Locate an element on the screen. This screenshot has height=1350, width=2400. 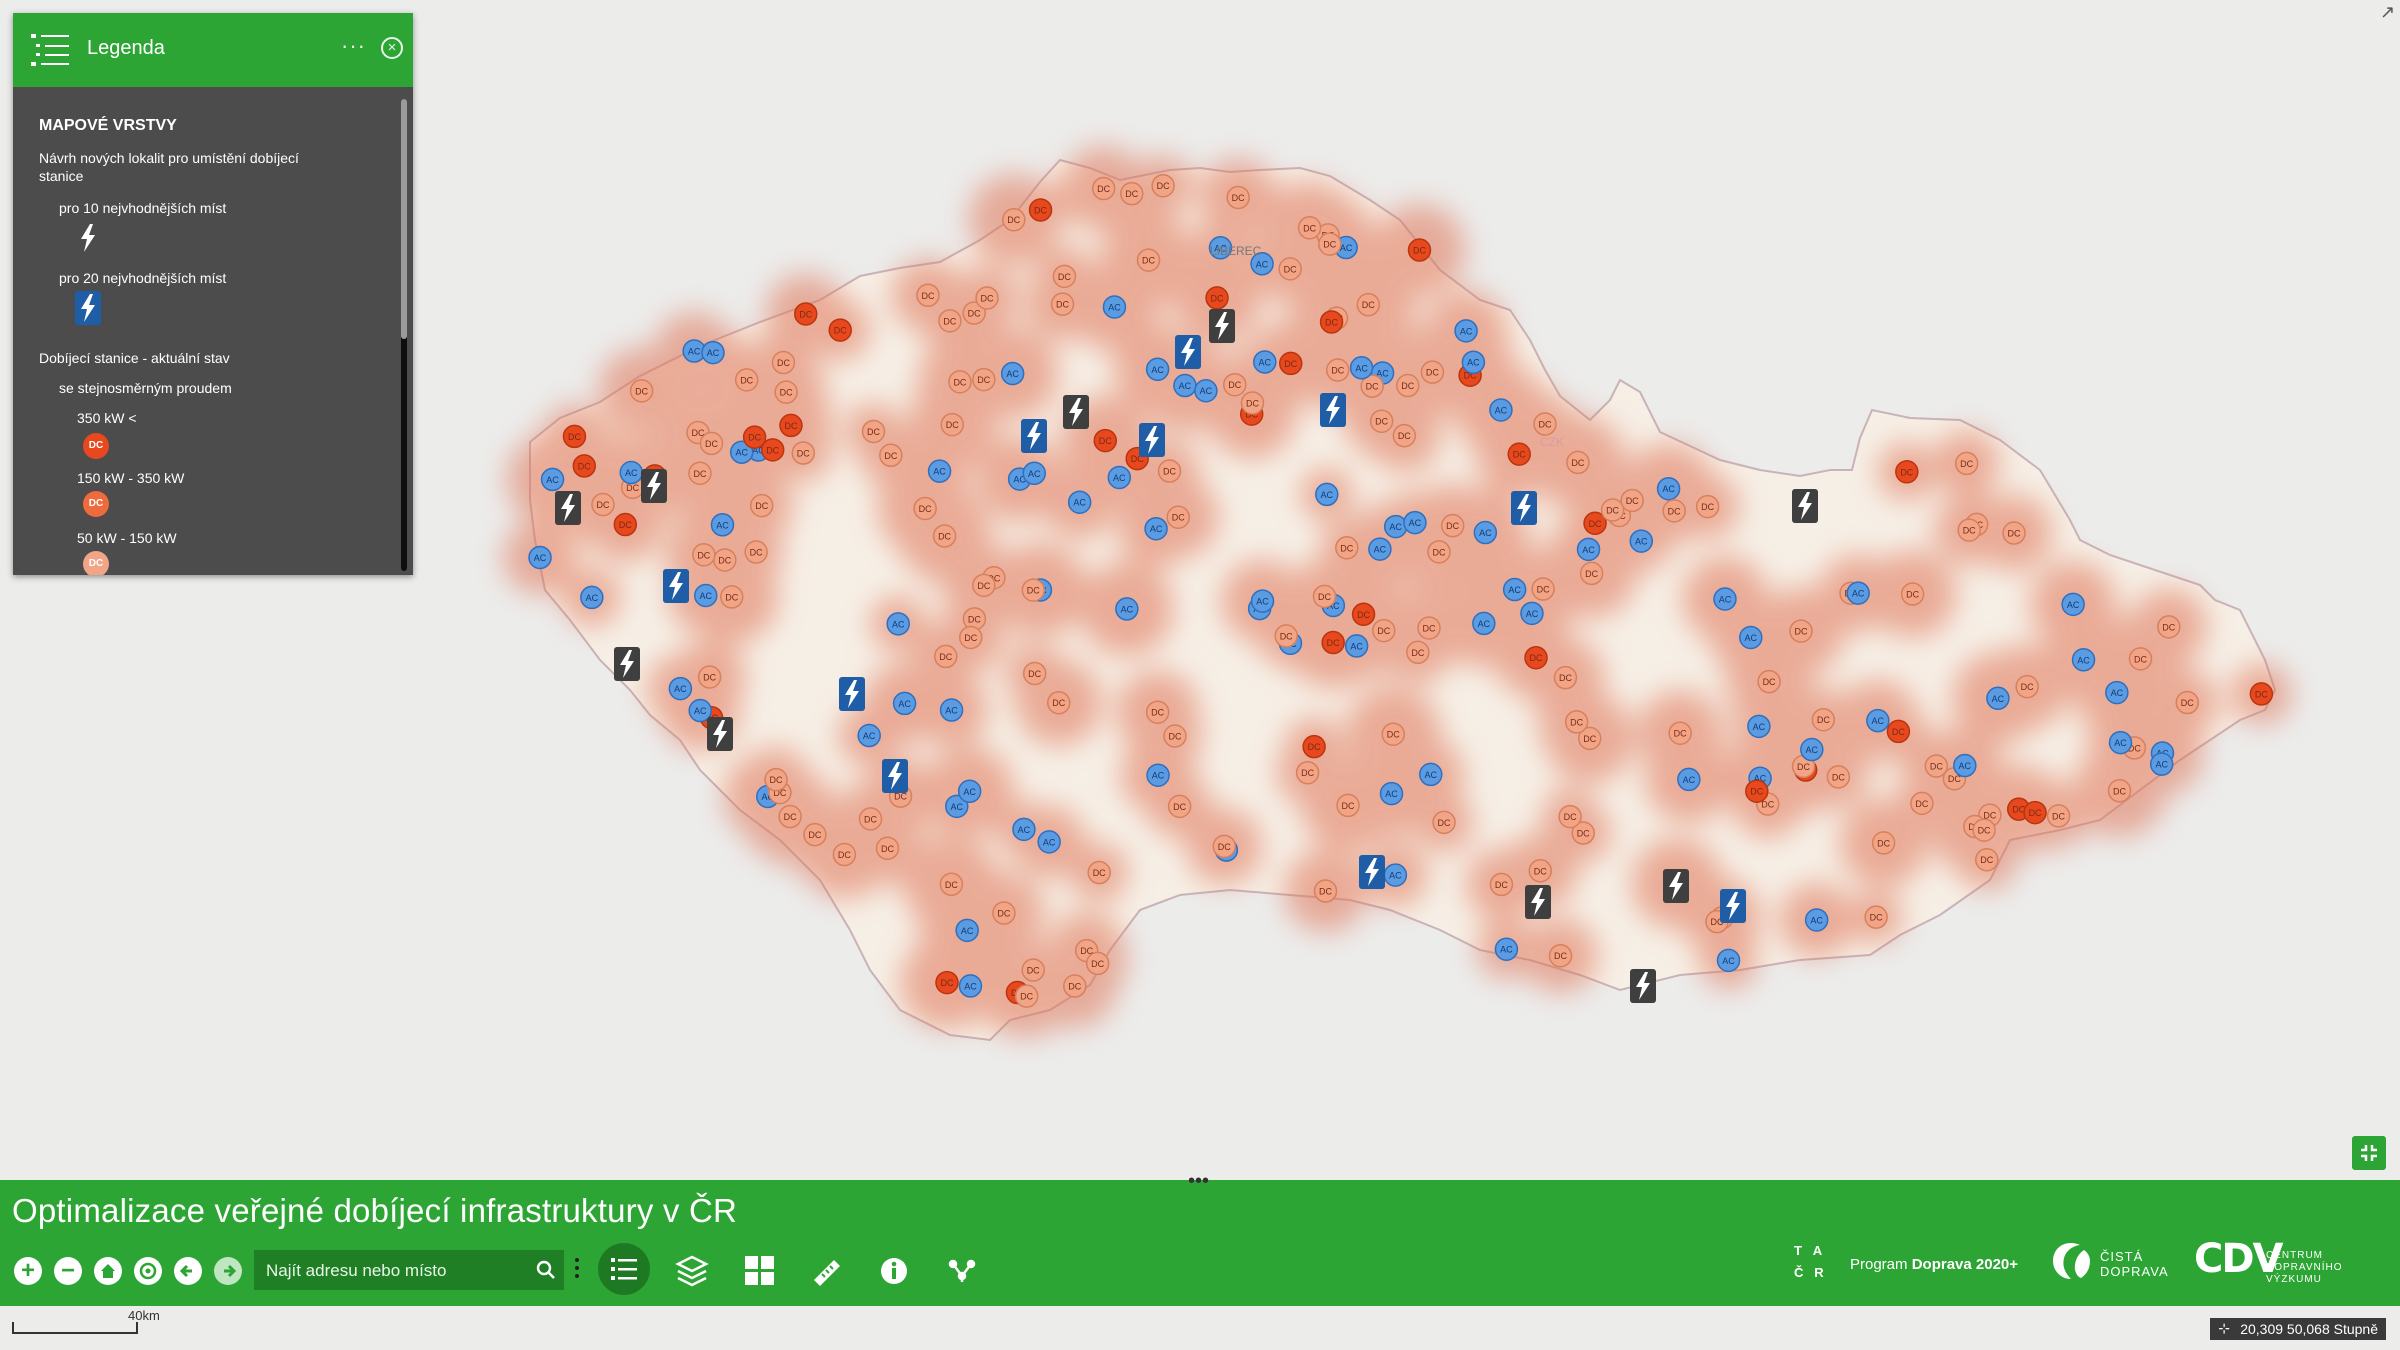
zoom-in-button: + is located at coordinates (28, 1271).